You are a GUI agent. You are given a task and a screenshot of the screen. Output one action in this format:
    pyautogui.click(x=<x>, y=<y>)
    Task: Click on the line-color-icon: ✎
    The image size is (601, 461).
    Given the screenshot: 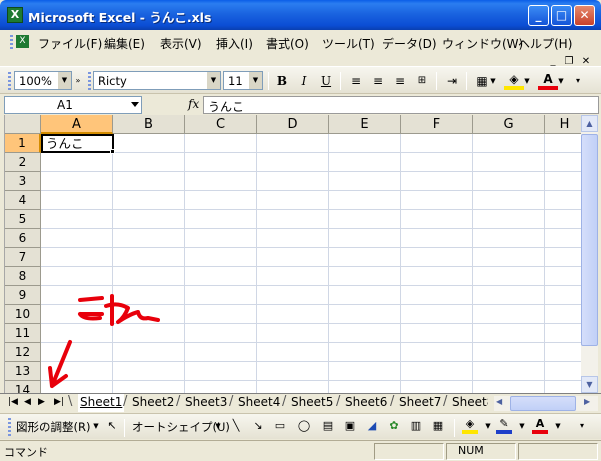 What is the action you would take?
    pyautogui.click(x=504, y=426)
    